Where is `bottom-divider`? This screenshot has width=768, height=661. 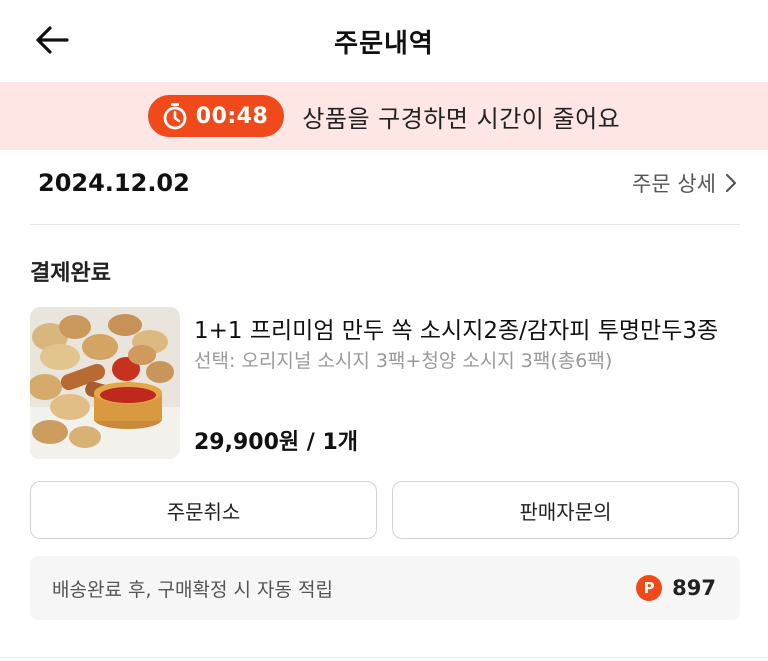 bottom-divider is located at coordinates (384, 657).